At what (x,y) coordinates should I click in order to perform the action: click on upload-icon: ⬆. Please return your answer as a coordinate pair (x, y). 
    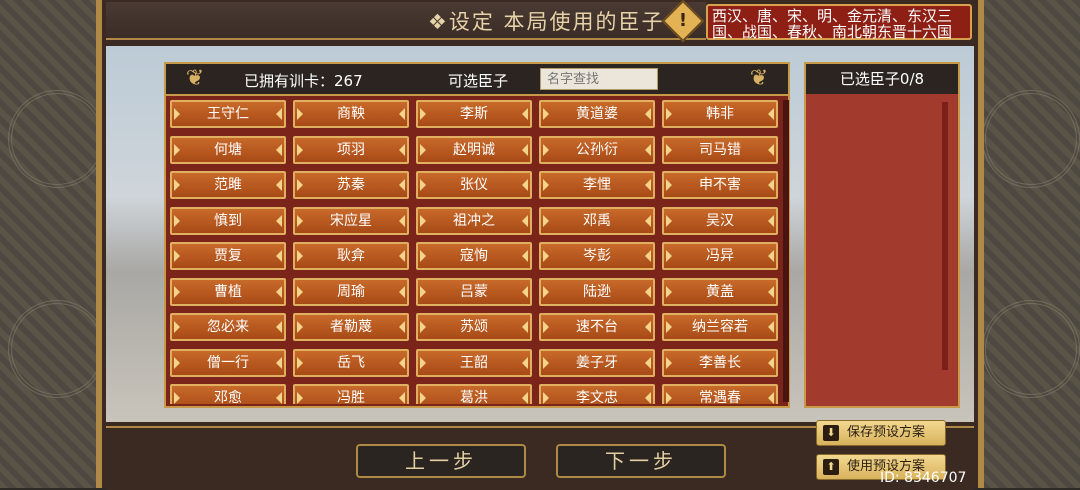
    Looking at the image, I should click on (831, 467).